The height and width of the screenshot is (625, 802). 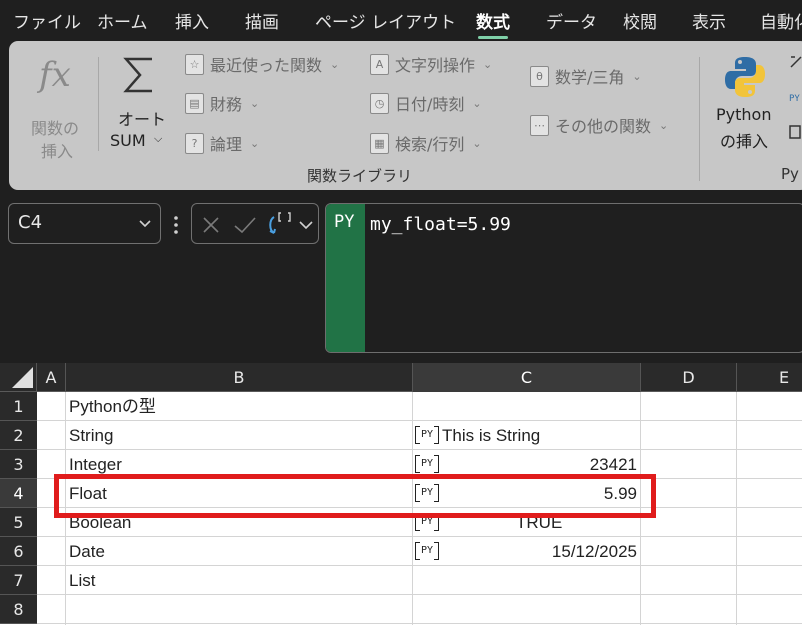 What do you see at coordinates (30, 222) in the screenshot?
I see `name-box-value: C4` at bounding box center [30, 222].